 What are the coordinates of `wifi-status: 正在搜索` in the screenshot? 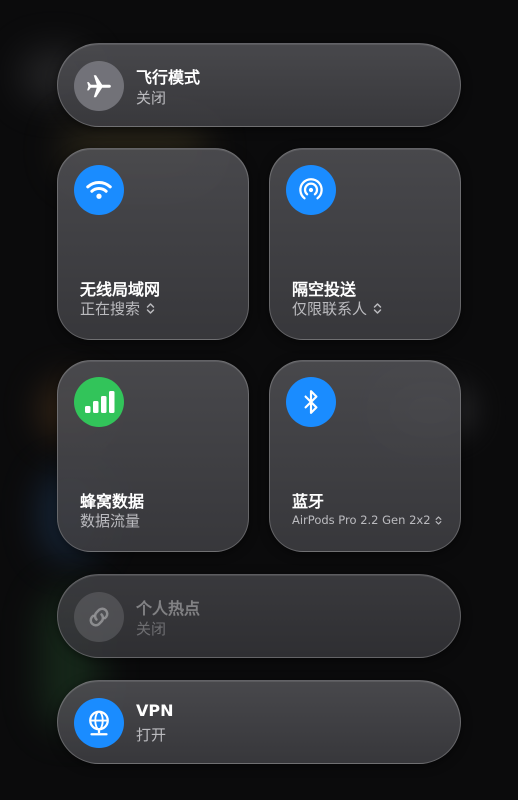 It's located at (117, 308).